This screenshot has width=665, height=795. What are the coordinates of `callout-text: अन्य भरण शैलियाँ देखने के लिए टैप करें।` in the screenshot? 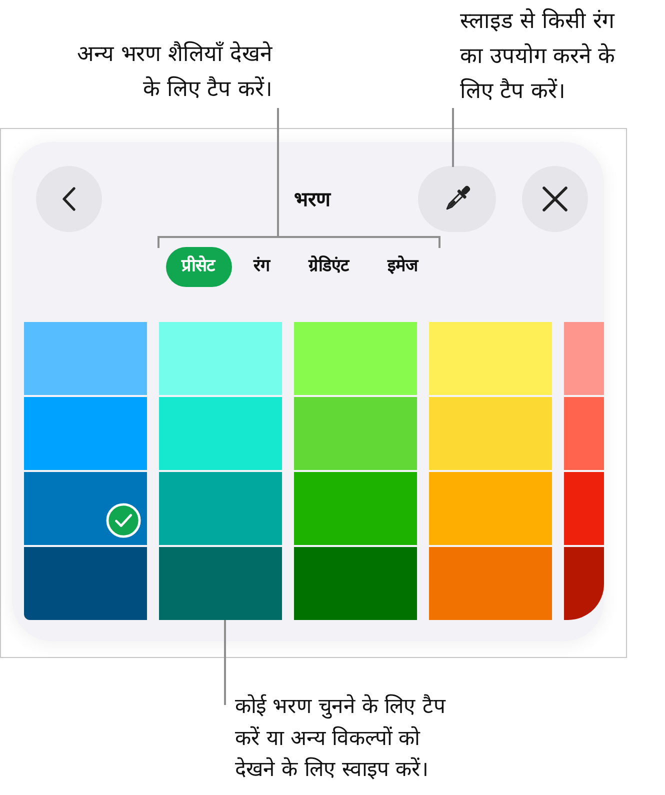 It's located at (174, 72).